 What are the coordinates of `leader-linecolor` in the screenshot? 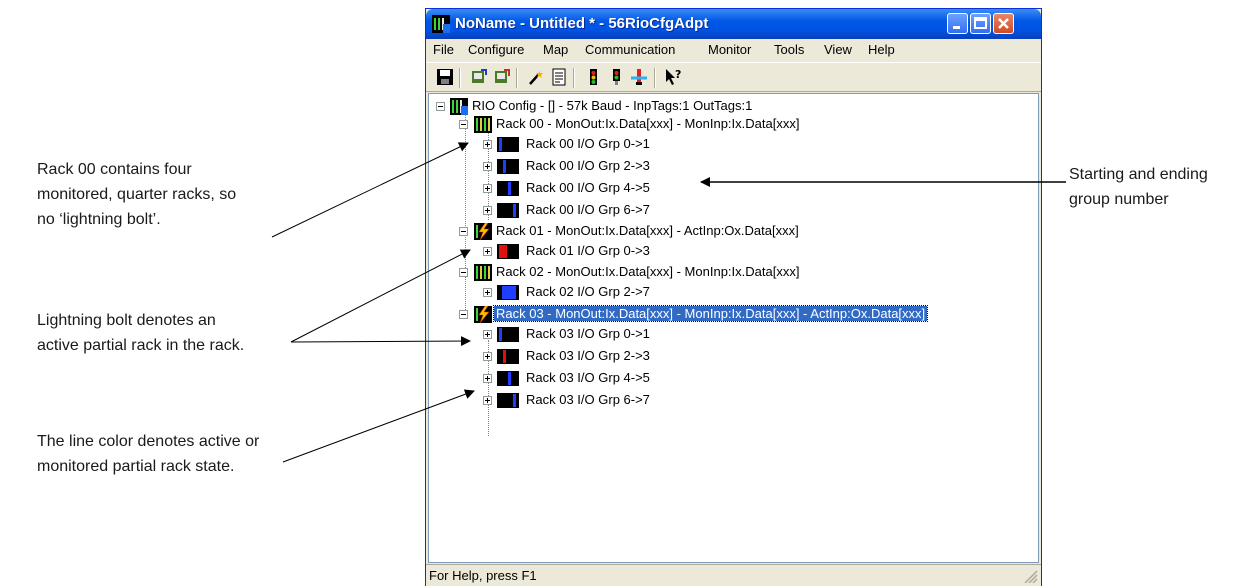 It's located at (378, 426).